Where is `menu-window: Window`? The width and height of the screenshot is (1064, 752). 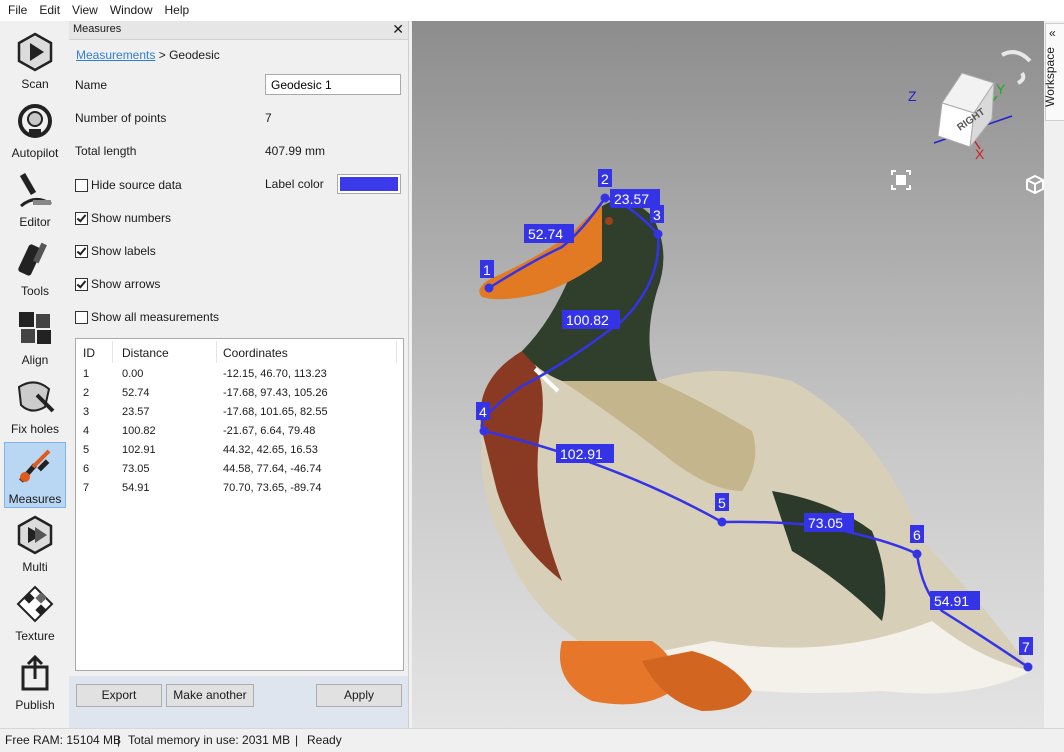 menu-window: Window is located at coordinates (129, 8).